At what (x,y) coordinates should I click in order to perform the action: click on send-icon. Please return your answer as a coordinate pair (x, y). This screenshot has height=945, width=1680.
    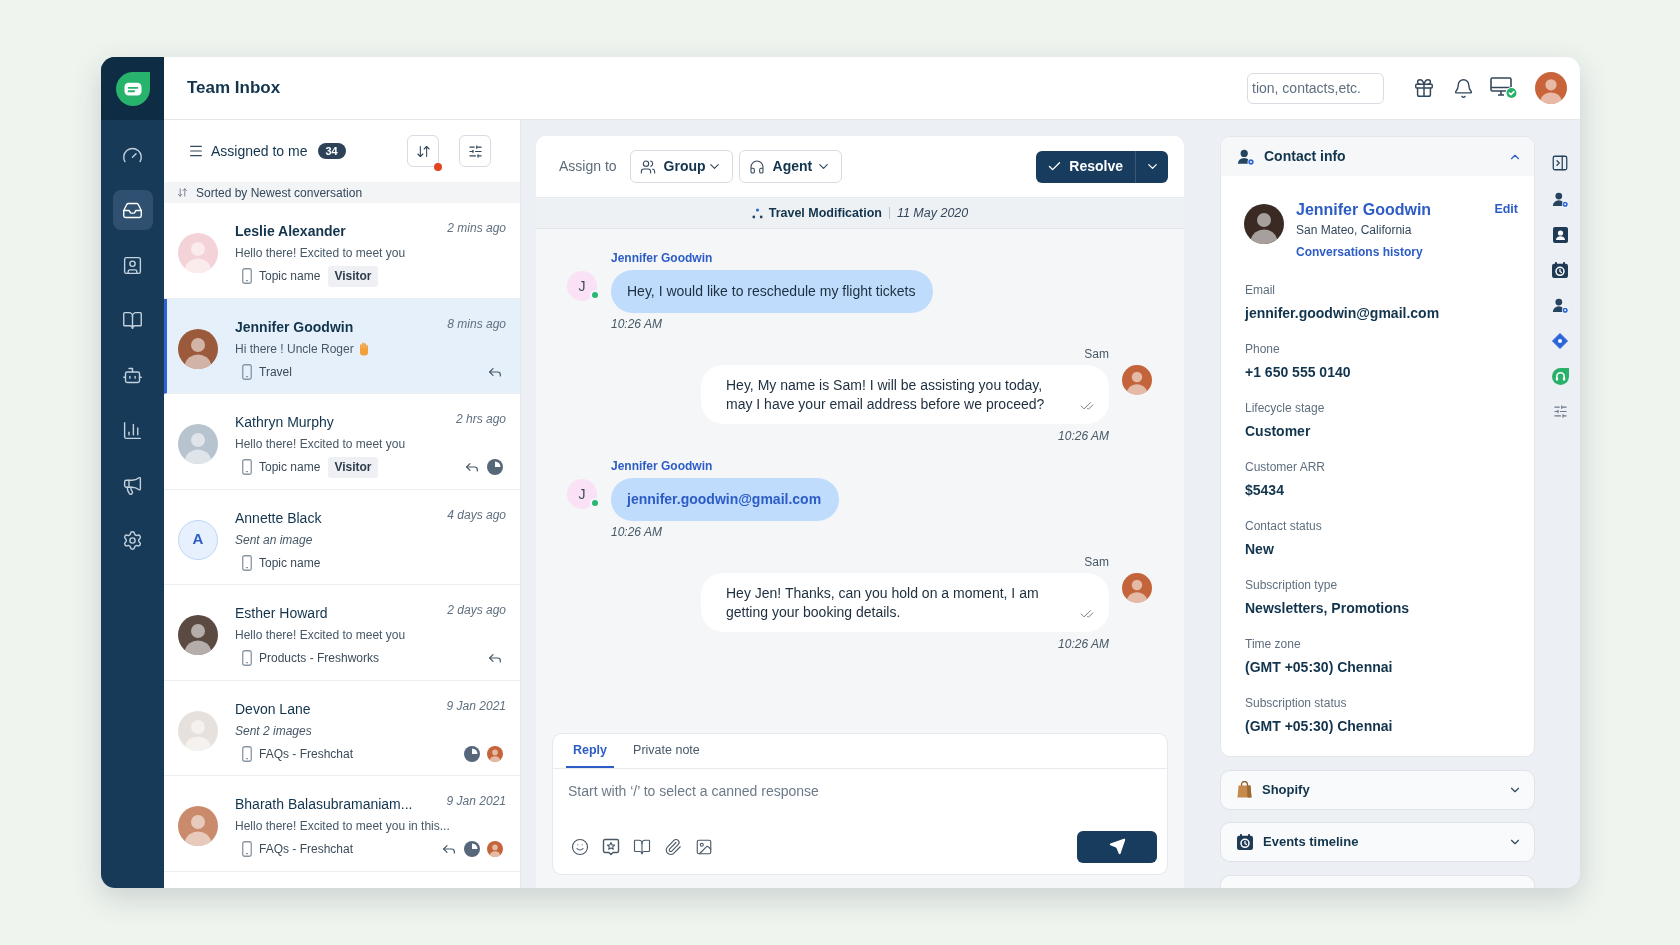
    Looking at the image, I should click on (1117, 846).